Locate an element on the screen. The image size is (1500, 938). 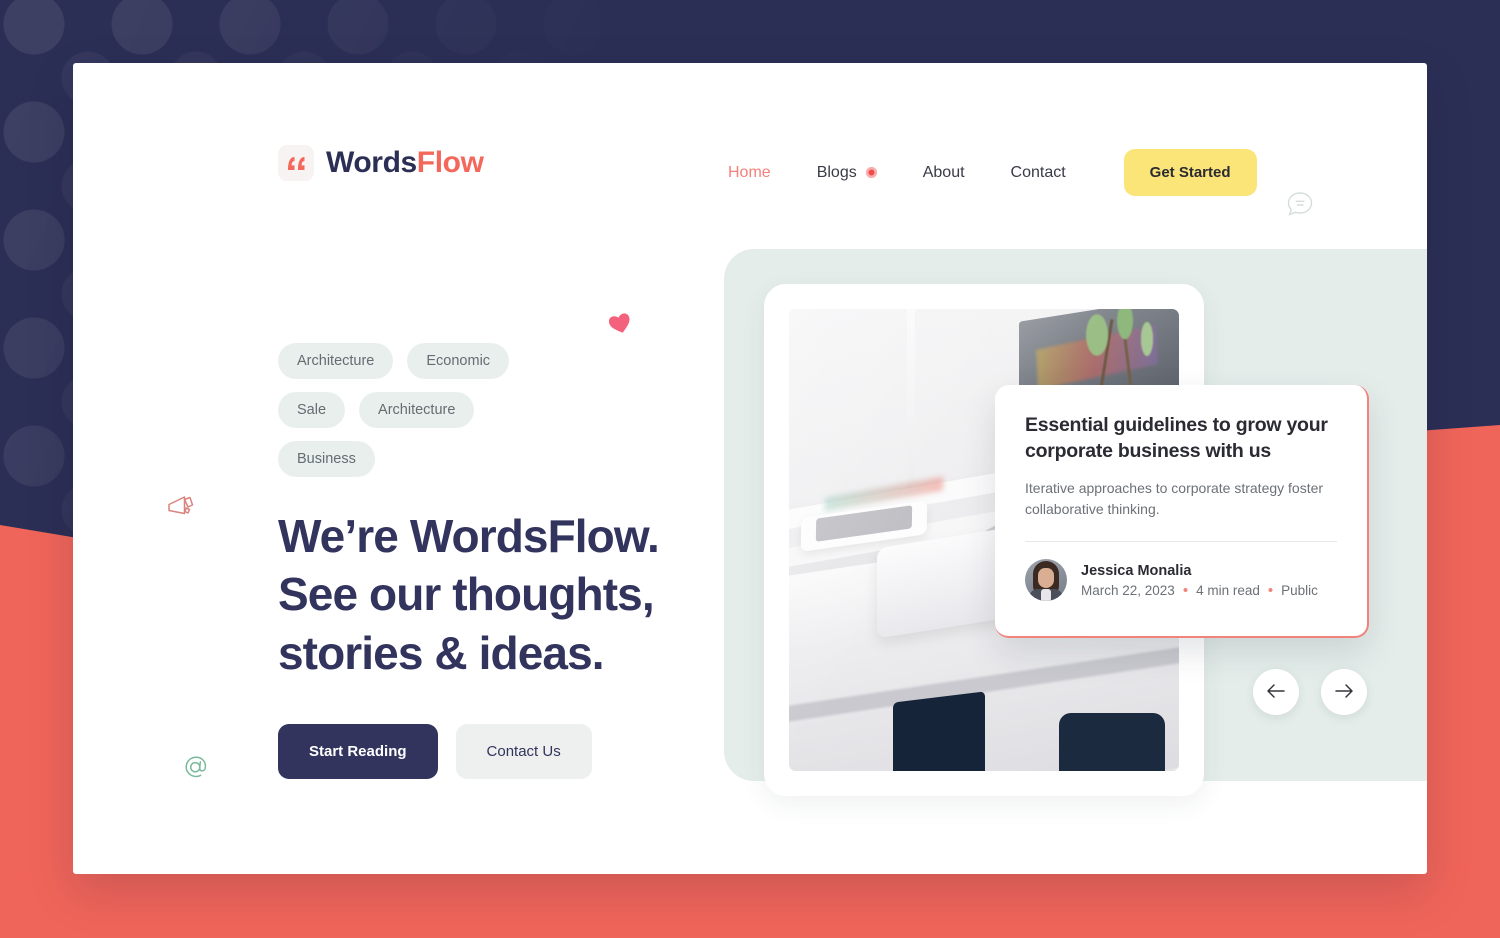
nav-item-blogs-label: Blogs is located at coordinates (836, 172).